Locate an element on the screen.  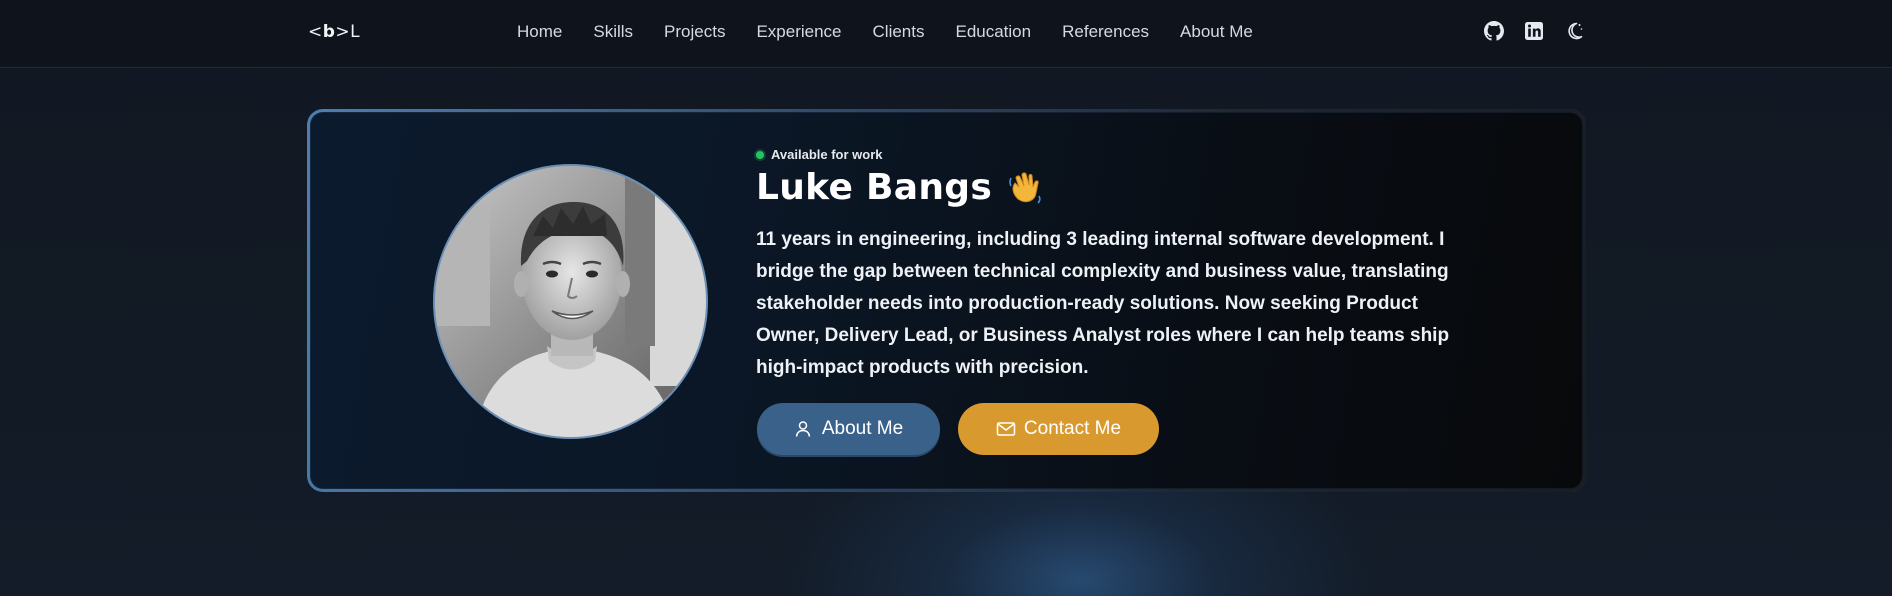
theme-toggle-icon is located at coordinates (1574, 31).